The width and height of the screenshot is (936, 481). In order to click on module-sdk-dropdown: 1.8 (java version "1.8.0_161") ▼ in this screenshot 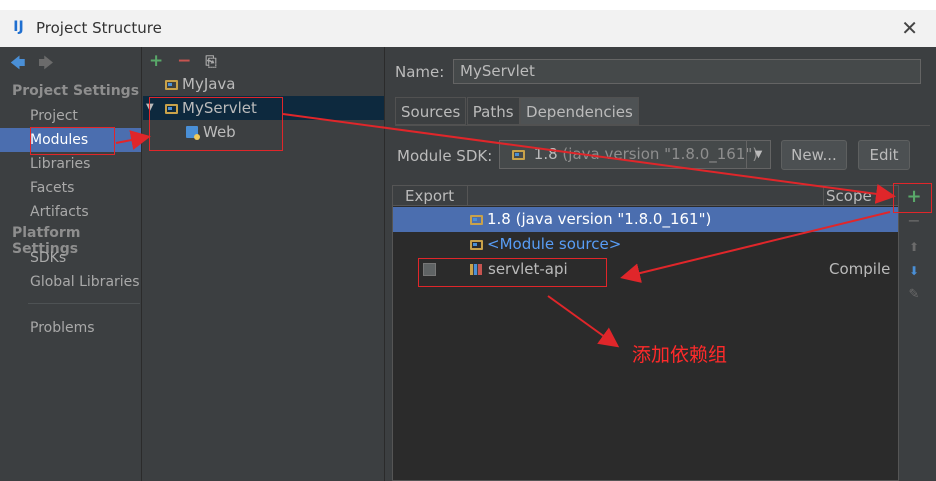, I will do `click(635, 154)`.